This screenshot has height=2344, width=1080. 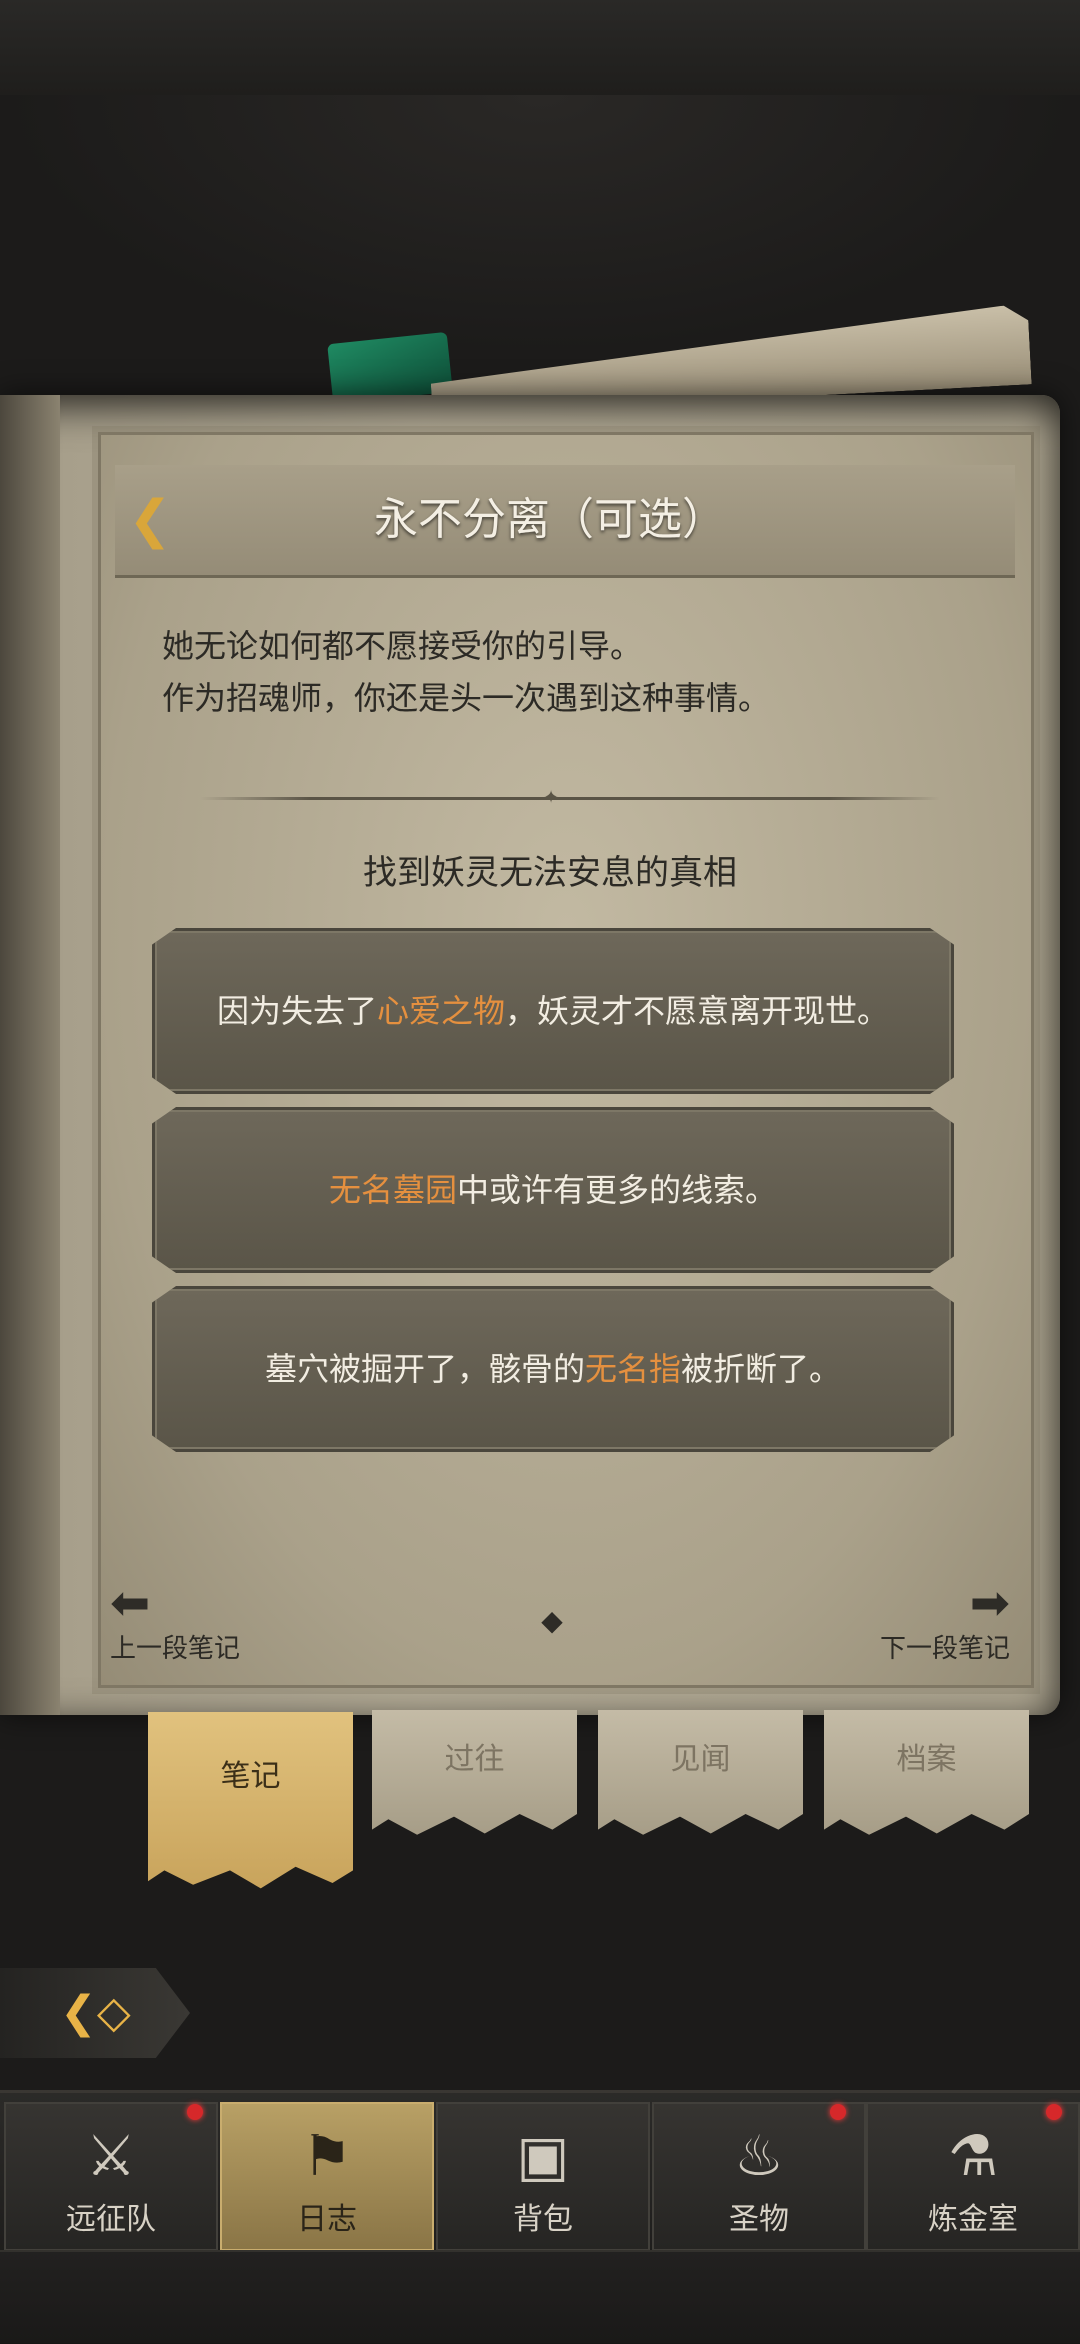 I want to click on previous-note-button: ⬅ 上一段笔记, so click(x=190, y=1623).